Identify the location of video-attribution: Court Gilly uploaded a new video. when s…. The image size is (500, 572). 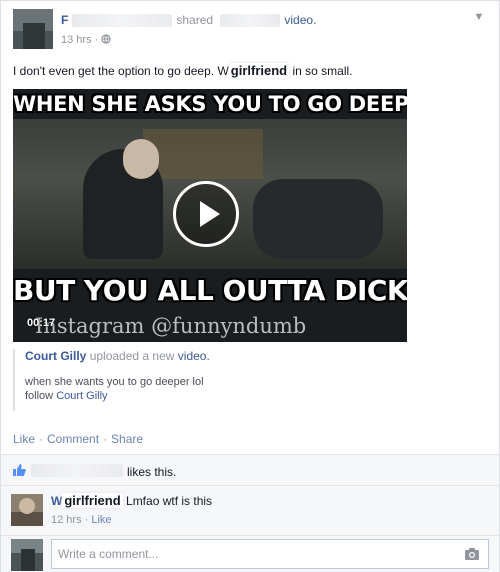
(210, 380).